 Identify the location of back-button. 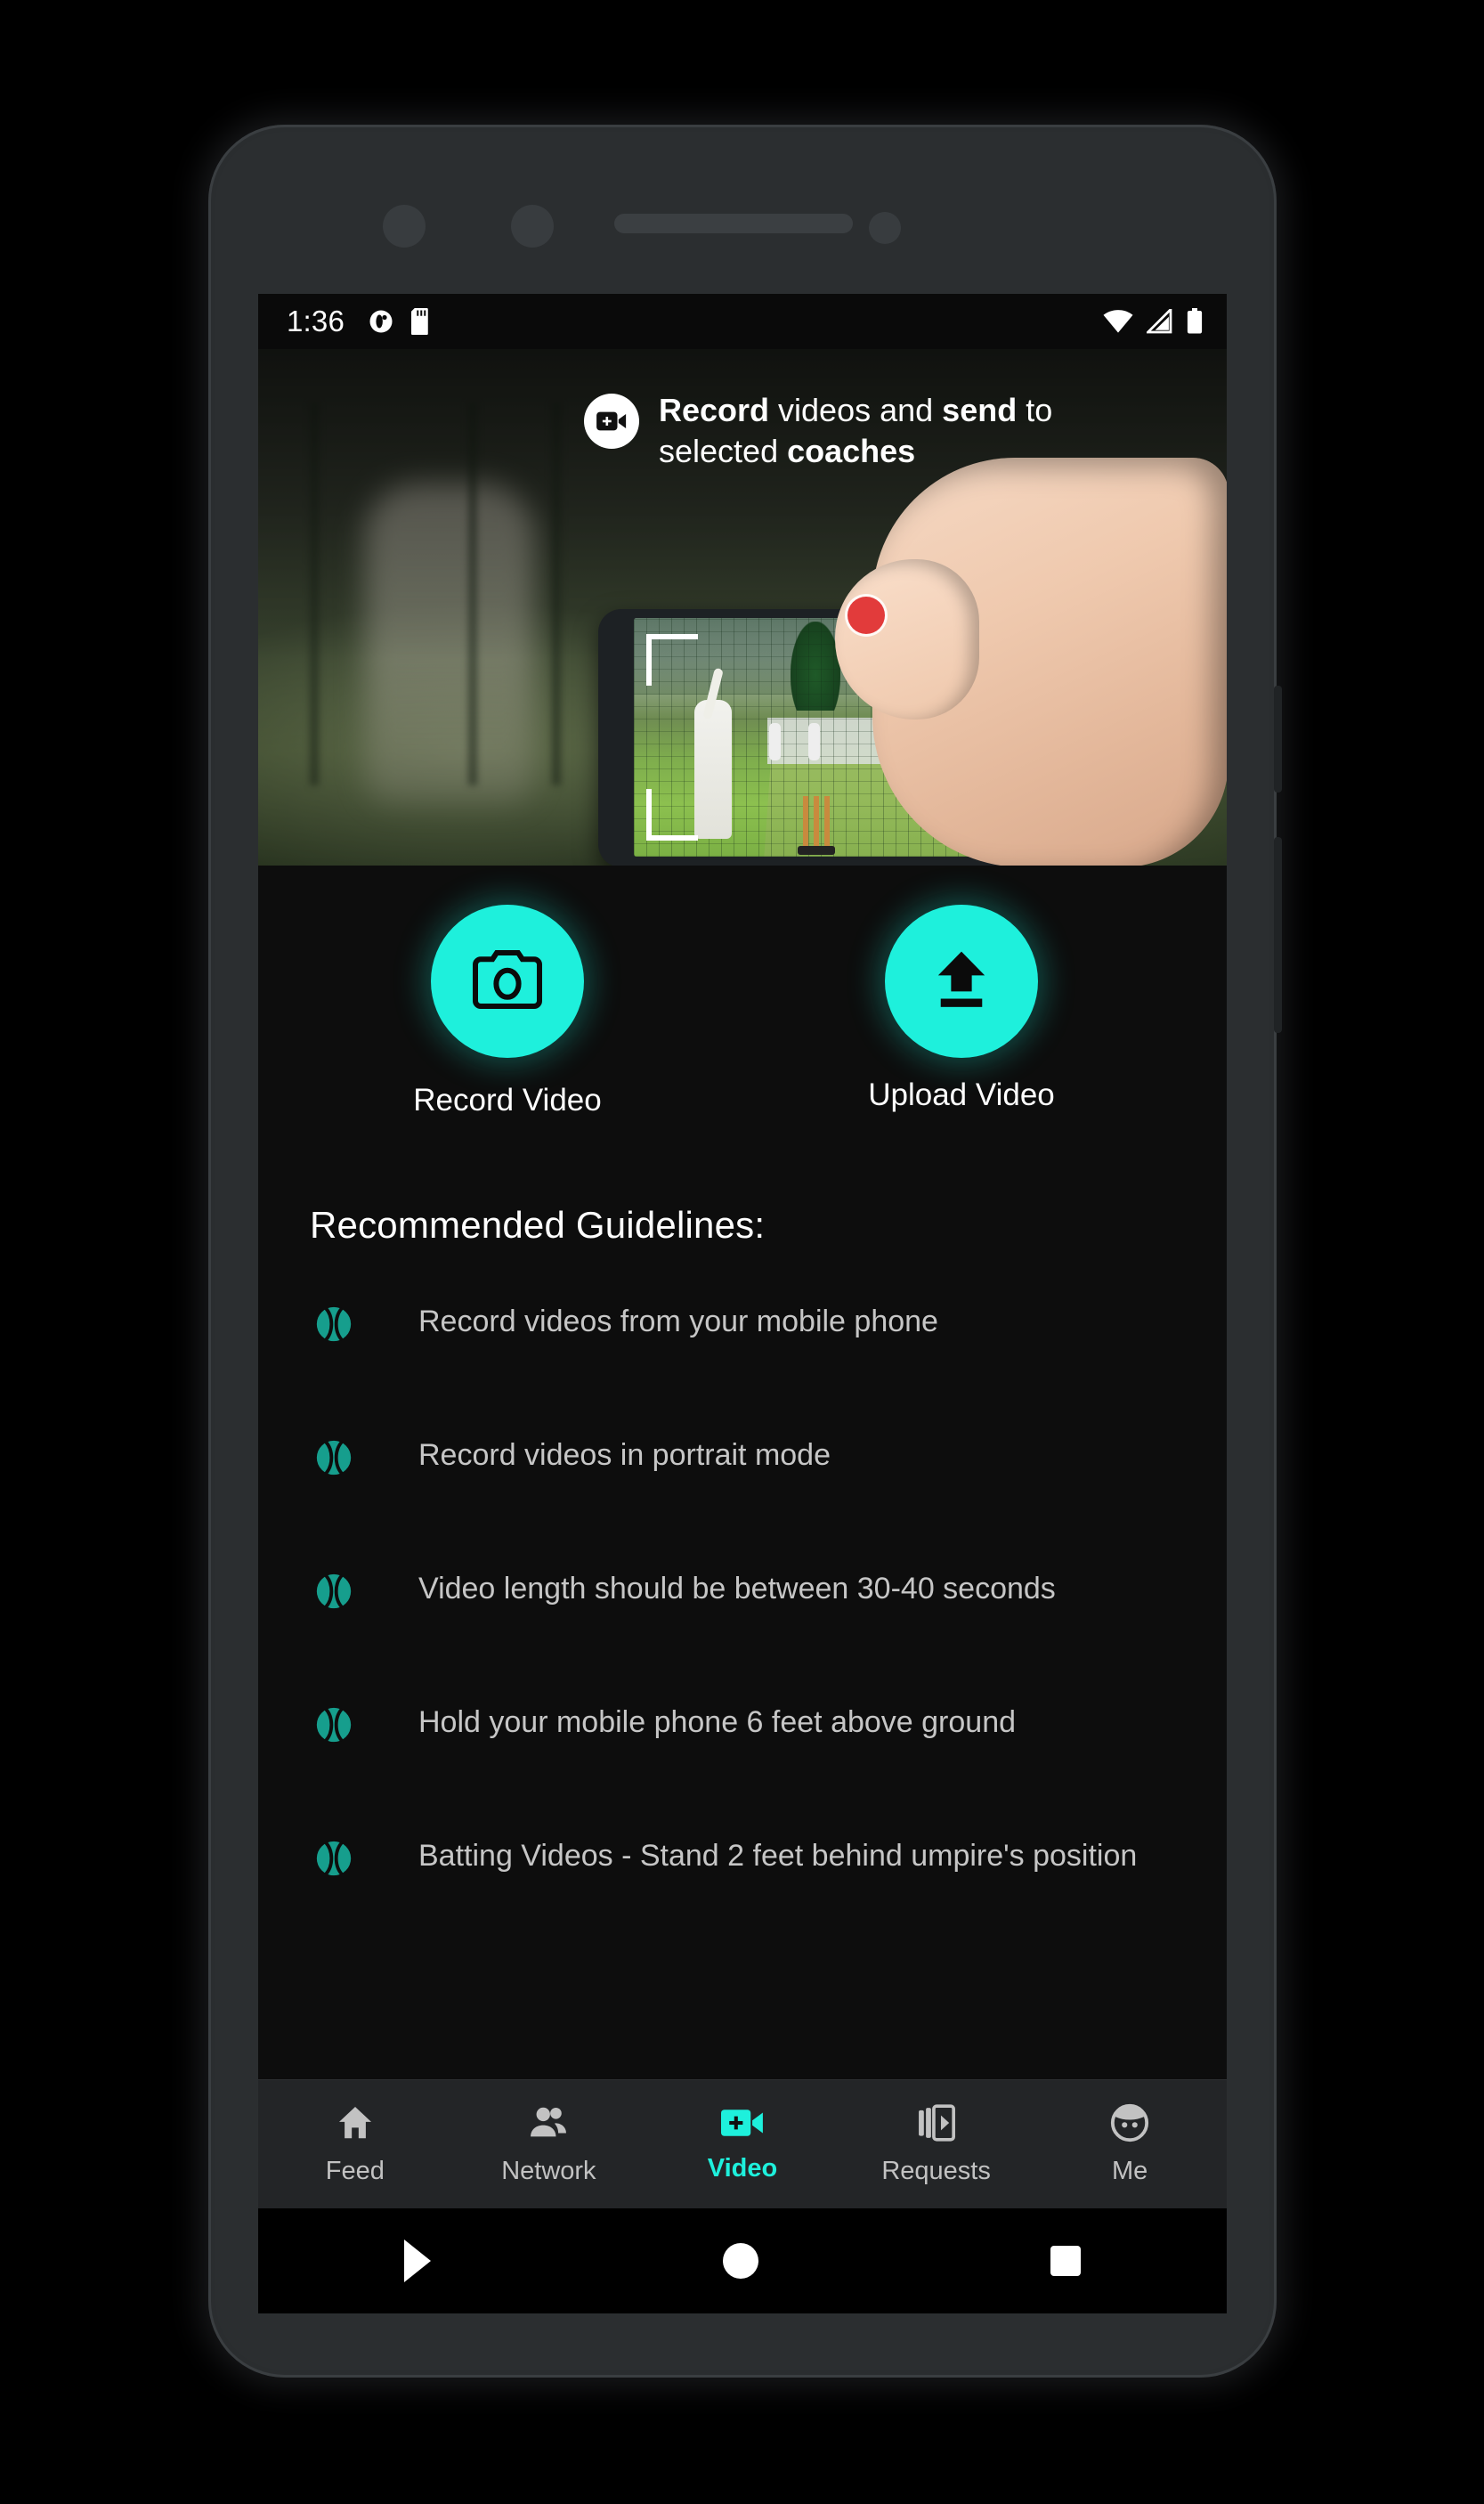
(417, 2261).